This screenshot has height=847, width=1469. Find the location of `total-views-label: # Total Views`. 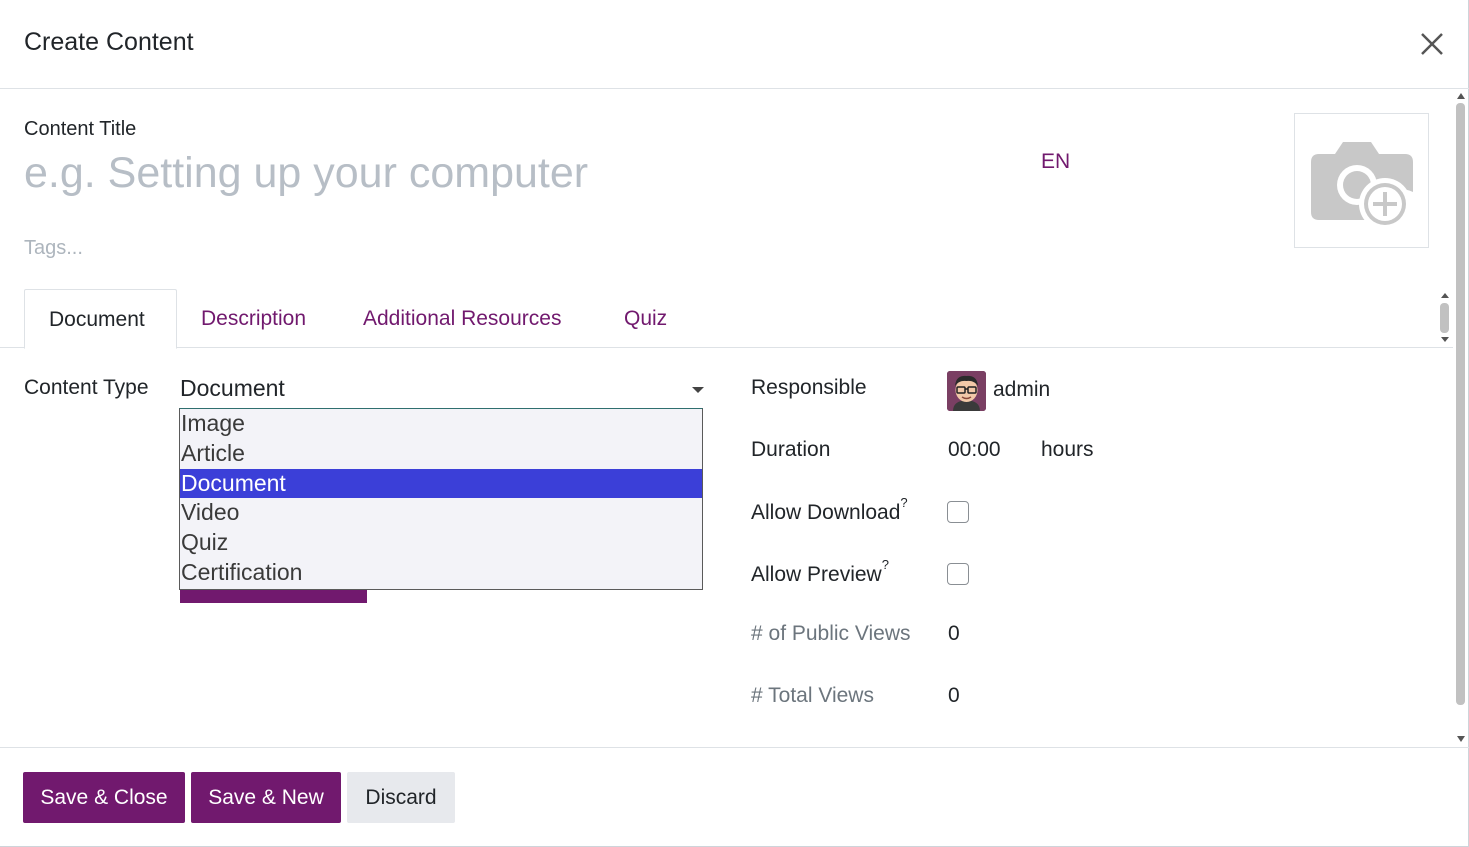

total-views-label: # Total Views is located at coordinates (812, 695).